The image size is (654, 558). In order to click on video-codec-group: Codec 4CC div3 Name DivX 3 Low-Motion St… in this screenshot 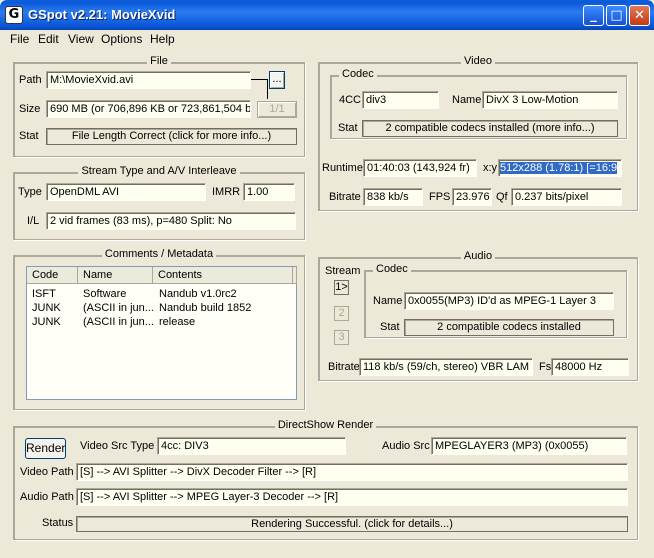, I will do `click(478, 103)`.